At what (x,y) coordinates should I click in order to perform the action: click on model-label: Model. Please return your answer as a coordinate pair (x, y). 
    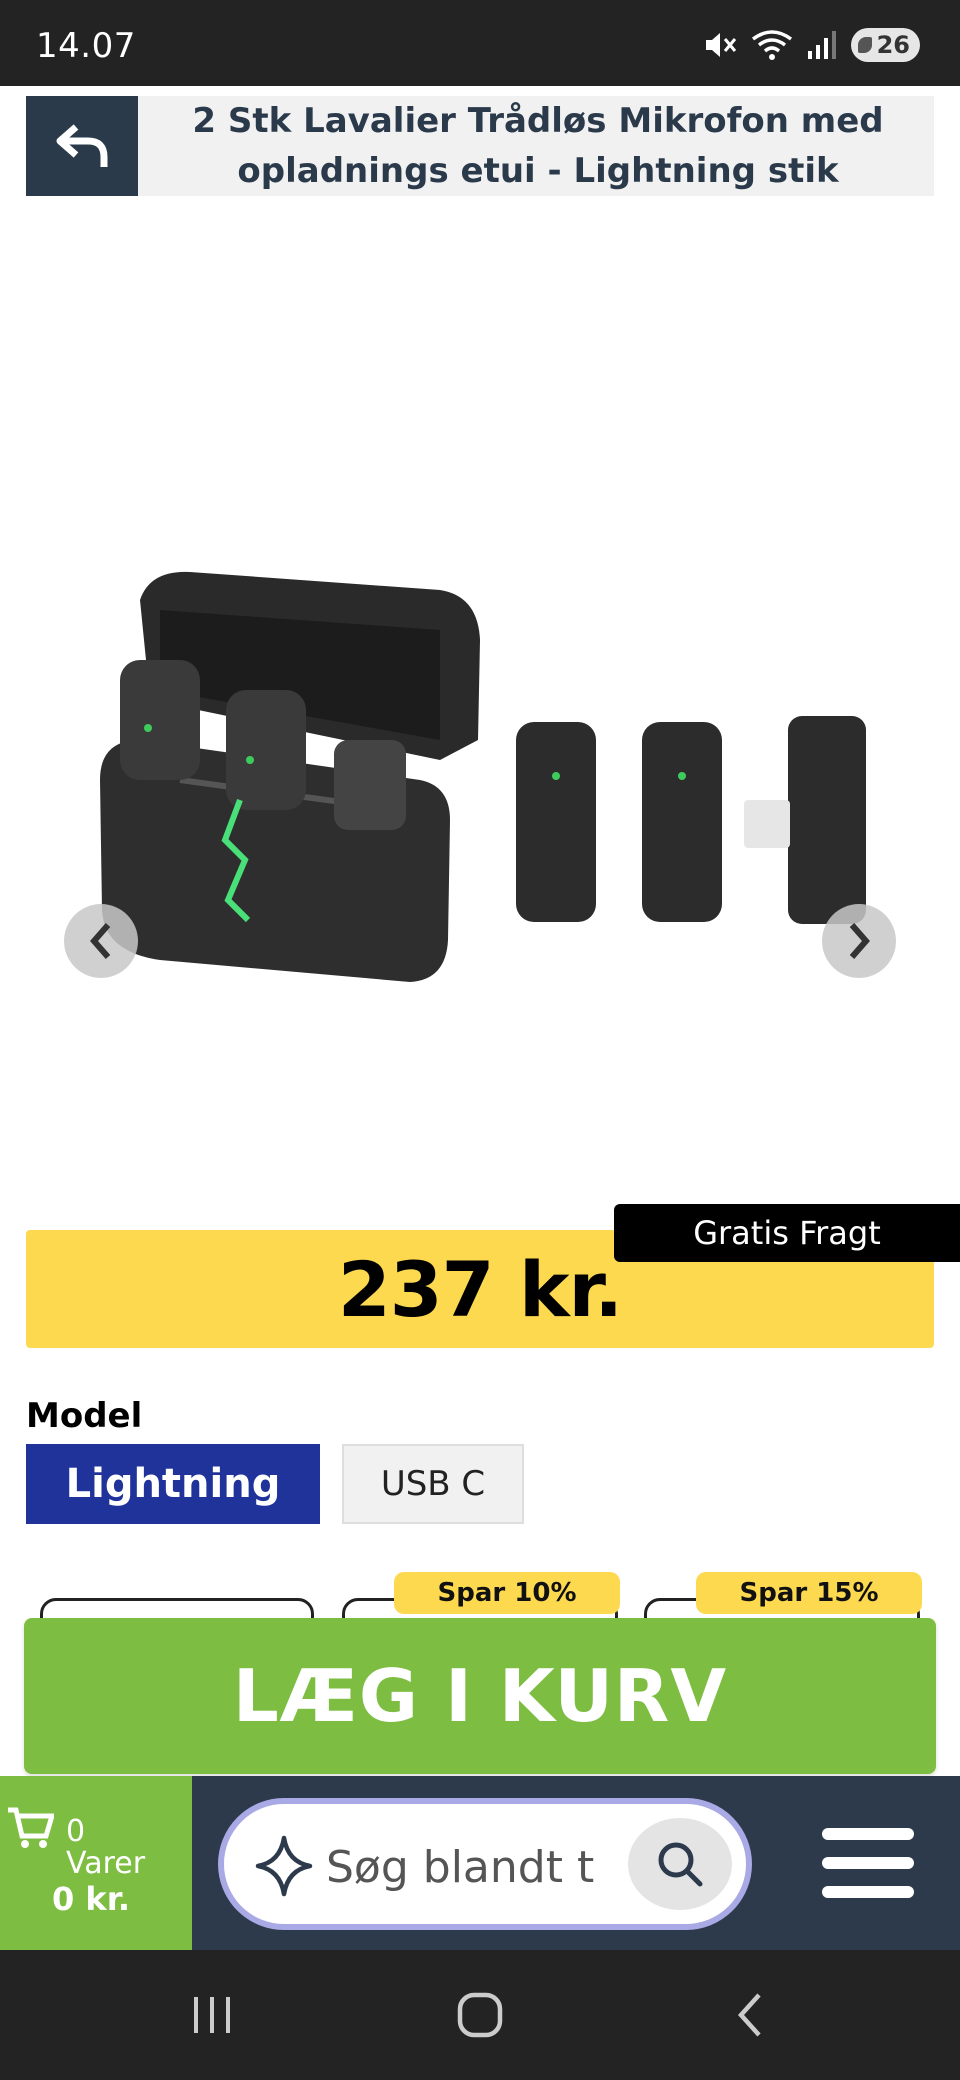
    Looking at the image, I should click on (84, 1416).